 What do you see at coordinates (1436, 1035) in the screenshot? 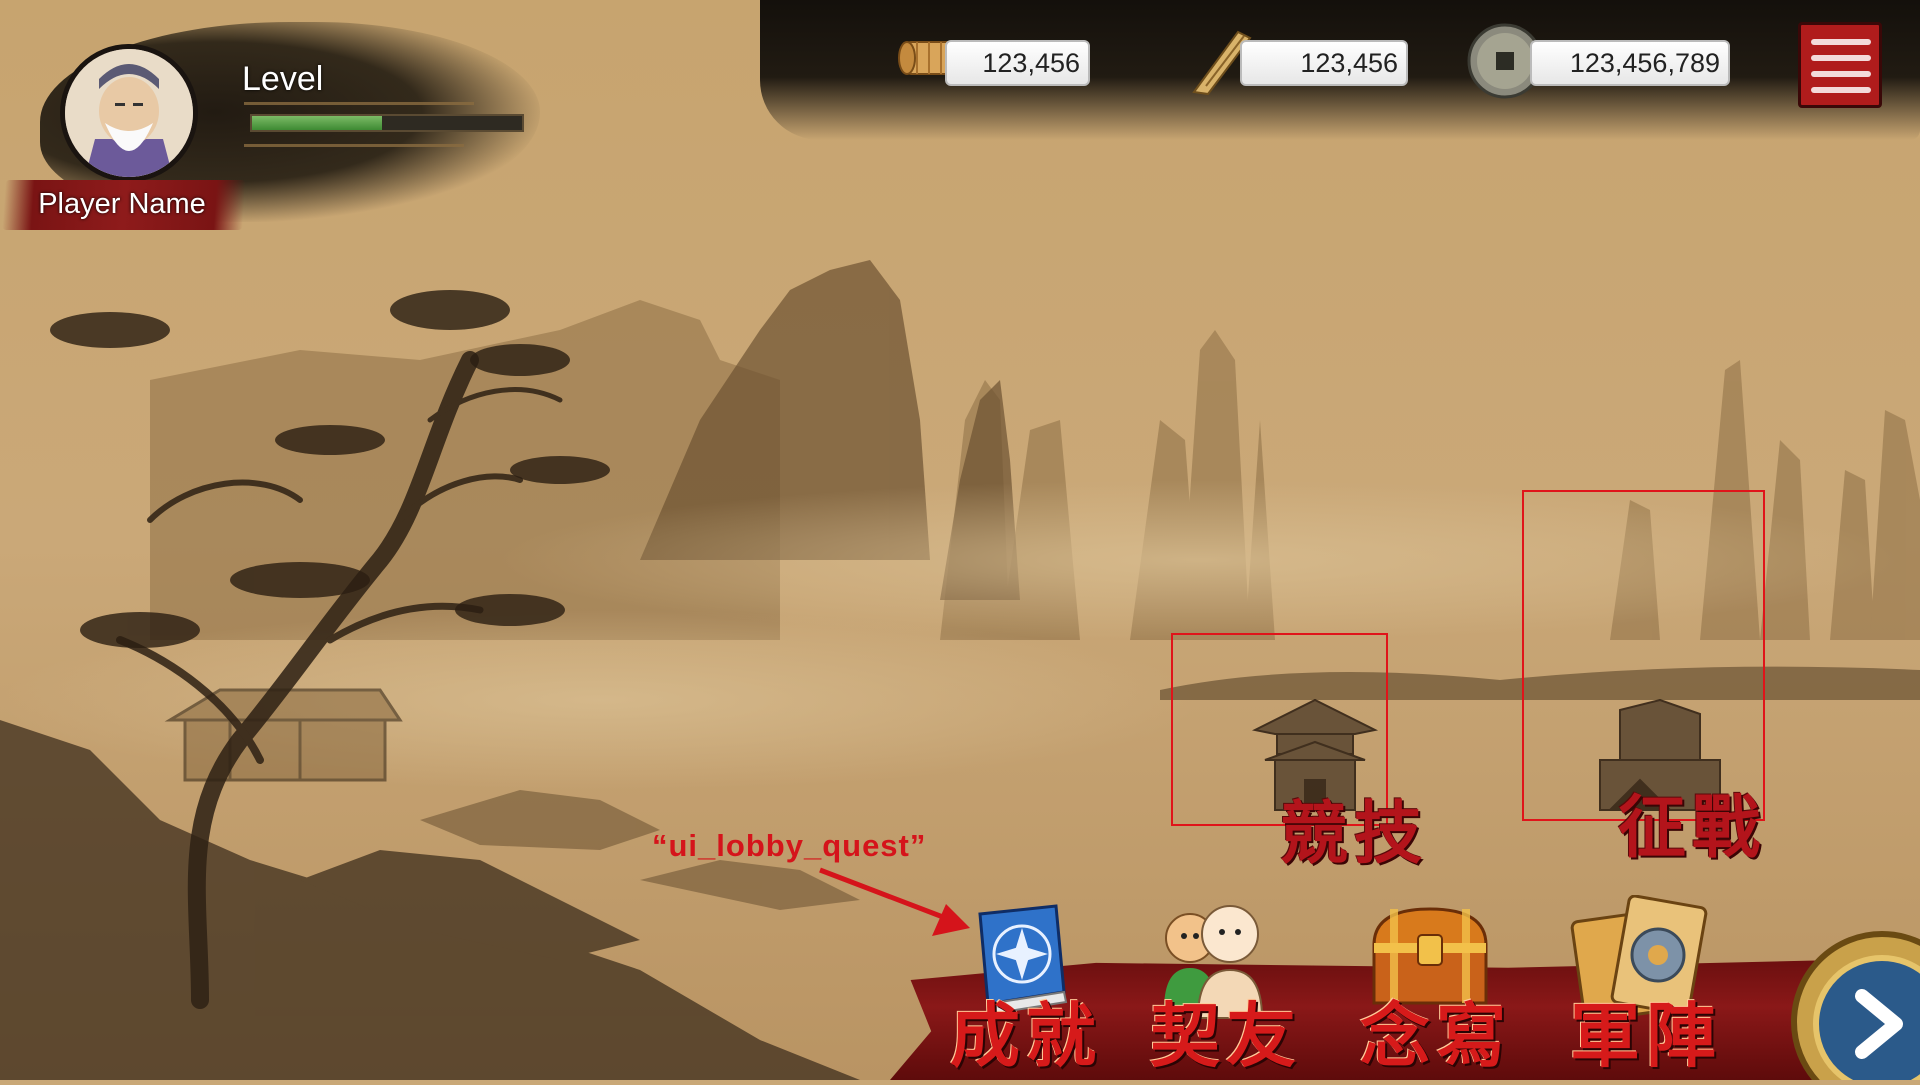
I see `gacha-label: 念寫` at bounding box center [1436, 1035].